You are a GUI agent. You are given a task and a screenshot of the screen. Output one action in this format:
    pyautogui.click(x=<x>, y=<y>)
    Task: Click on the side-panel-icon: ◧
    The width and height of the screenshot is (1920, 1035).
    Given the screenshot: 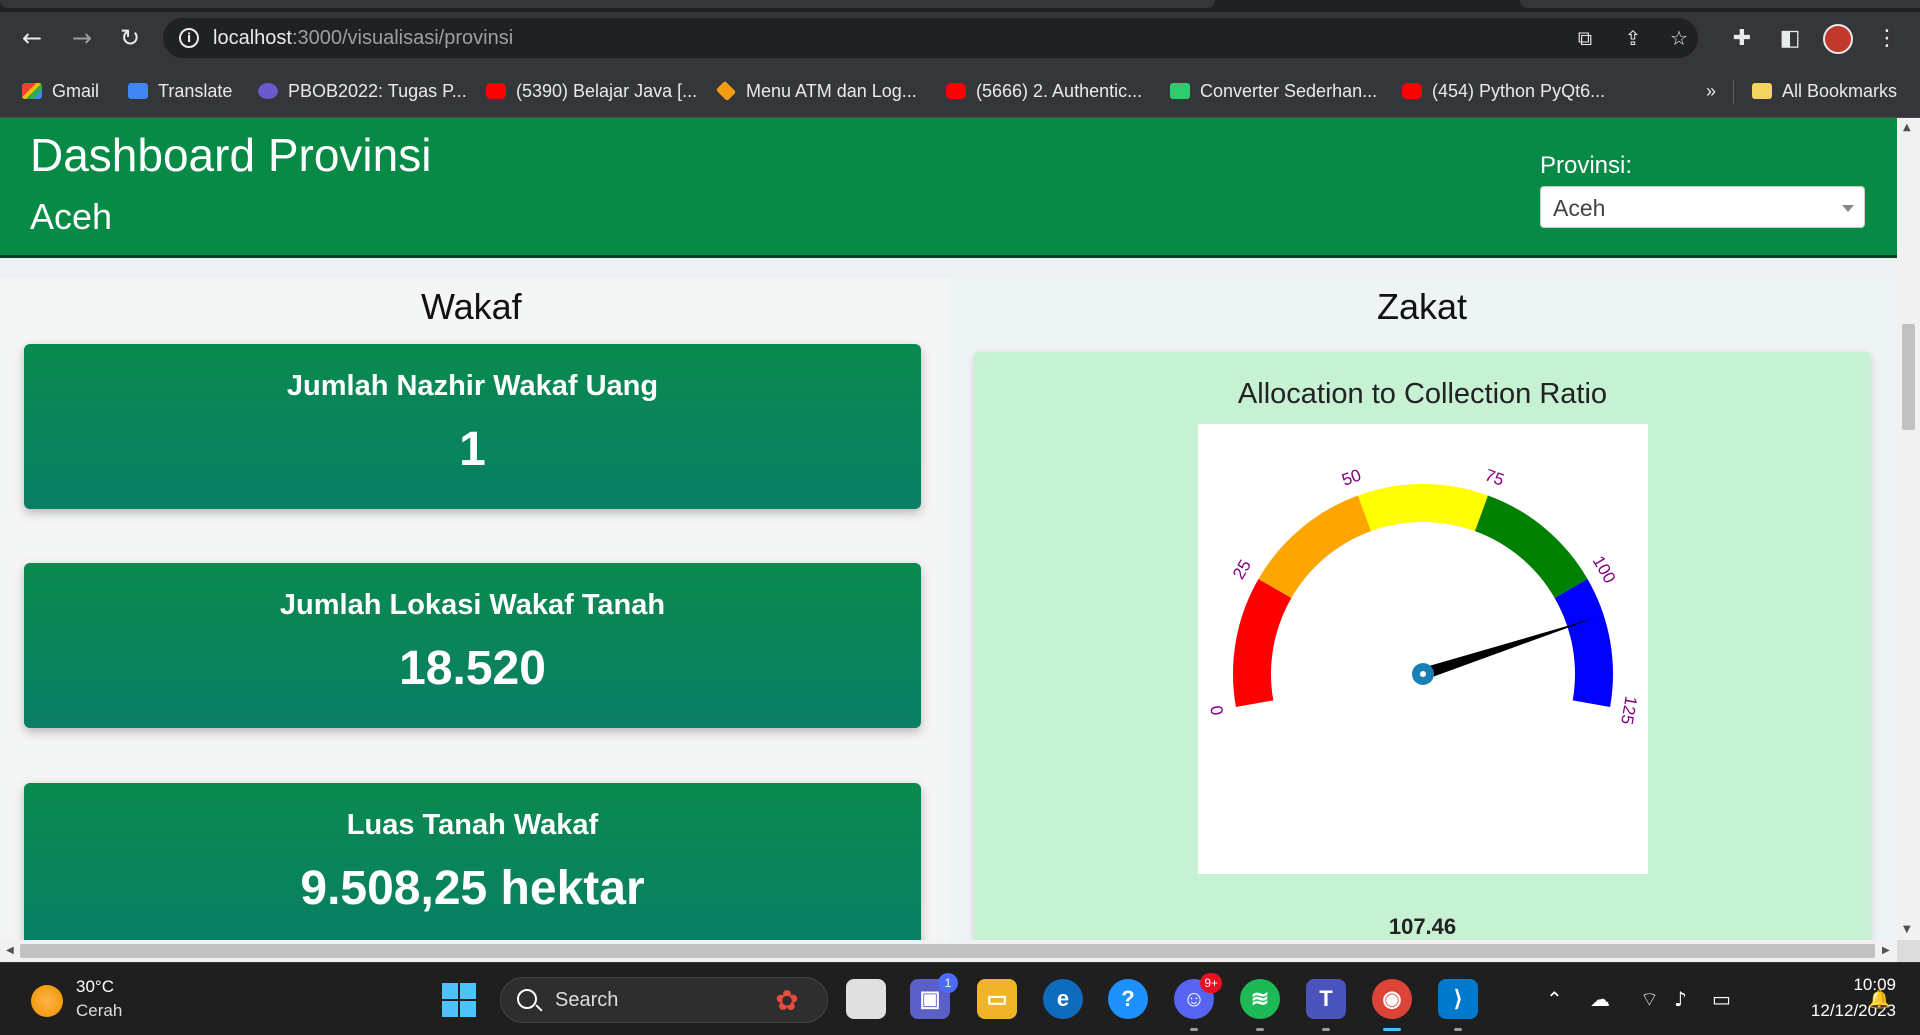 What is the action you would take?
    pyautogui.click(x=1790, y=39)
    